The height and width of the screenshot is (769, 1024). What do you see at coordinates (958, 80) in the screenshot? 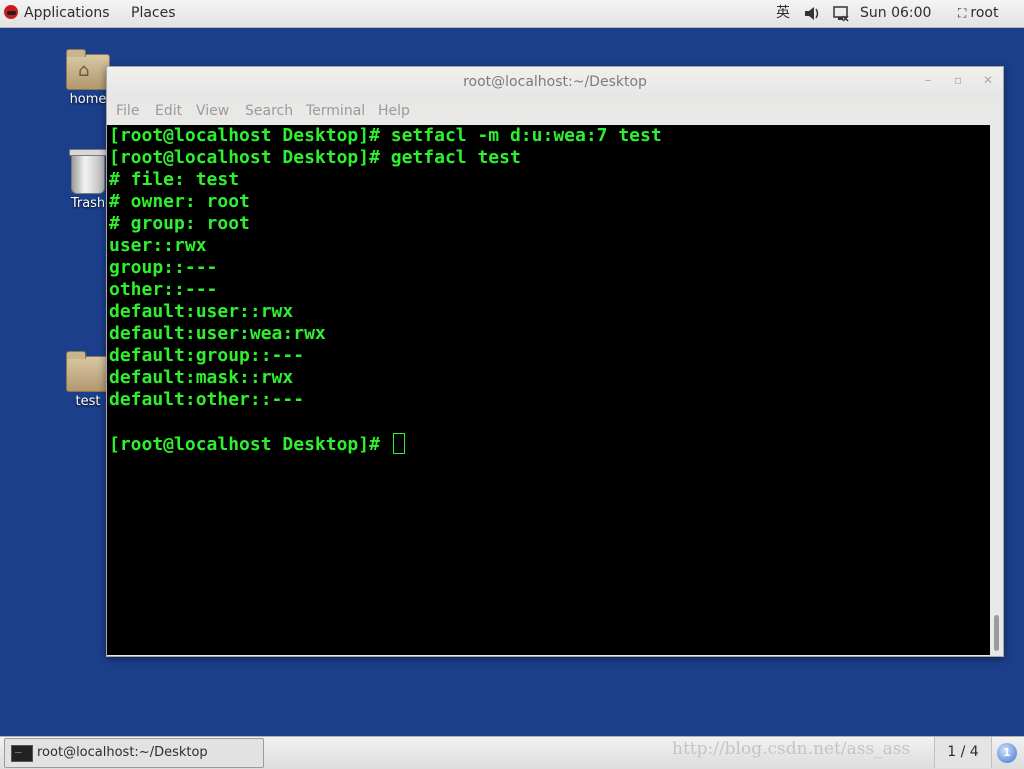
I see `maximize-icon: ▫` at bounding box center [958, 80].